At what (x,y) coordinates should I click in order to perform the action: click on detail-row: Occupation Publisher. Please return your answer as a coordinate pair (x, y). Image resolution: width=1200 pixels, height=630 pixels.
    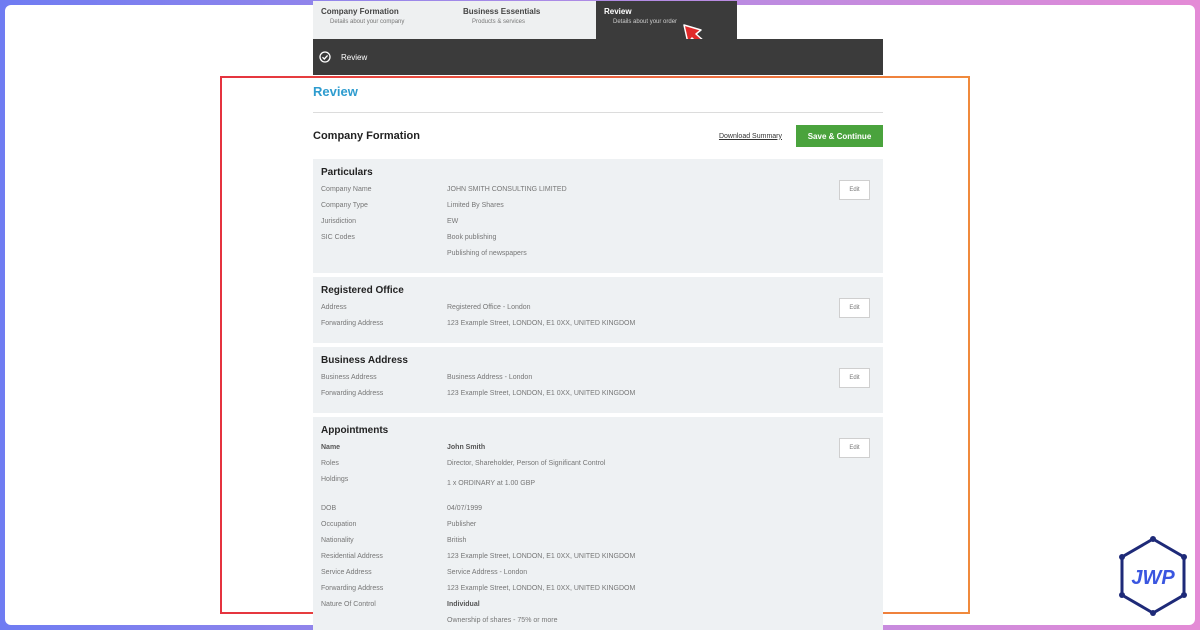
    Looking at the image, I should click on (598, 524).